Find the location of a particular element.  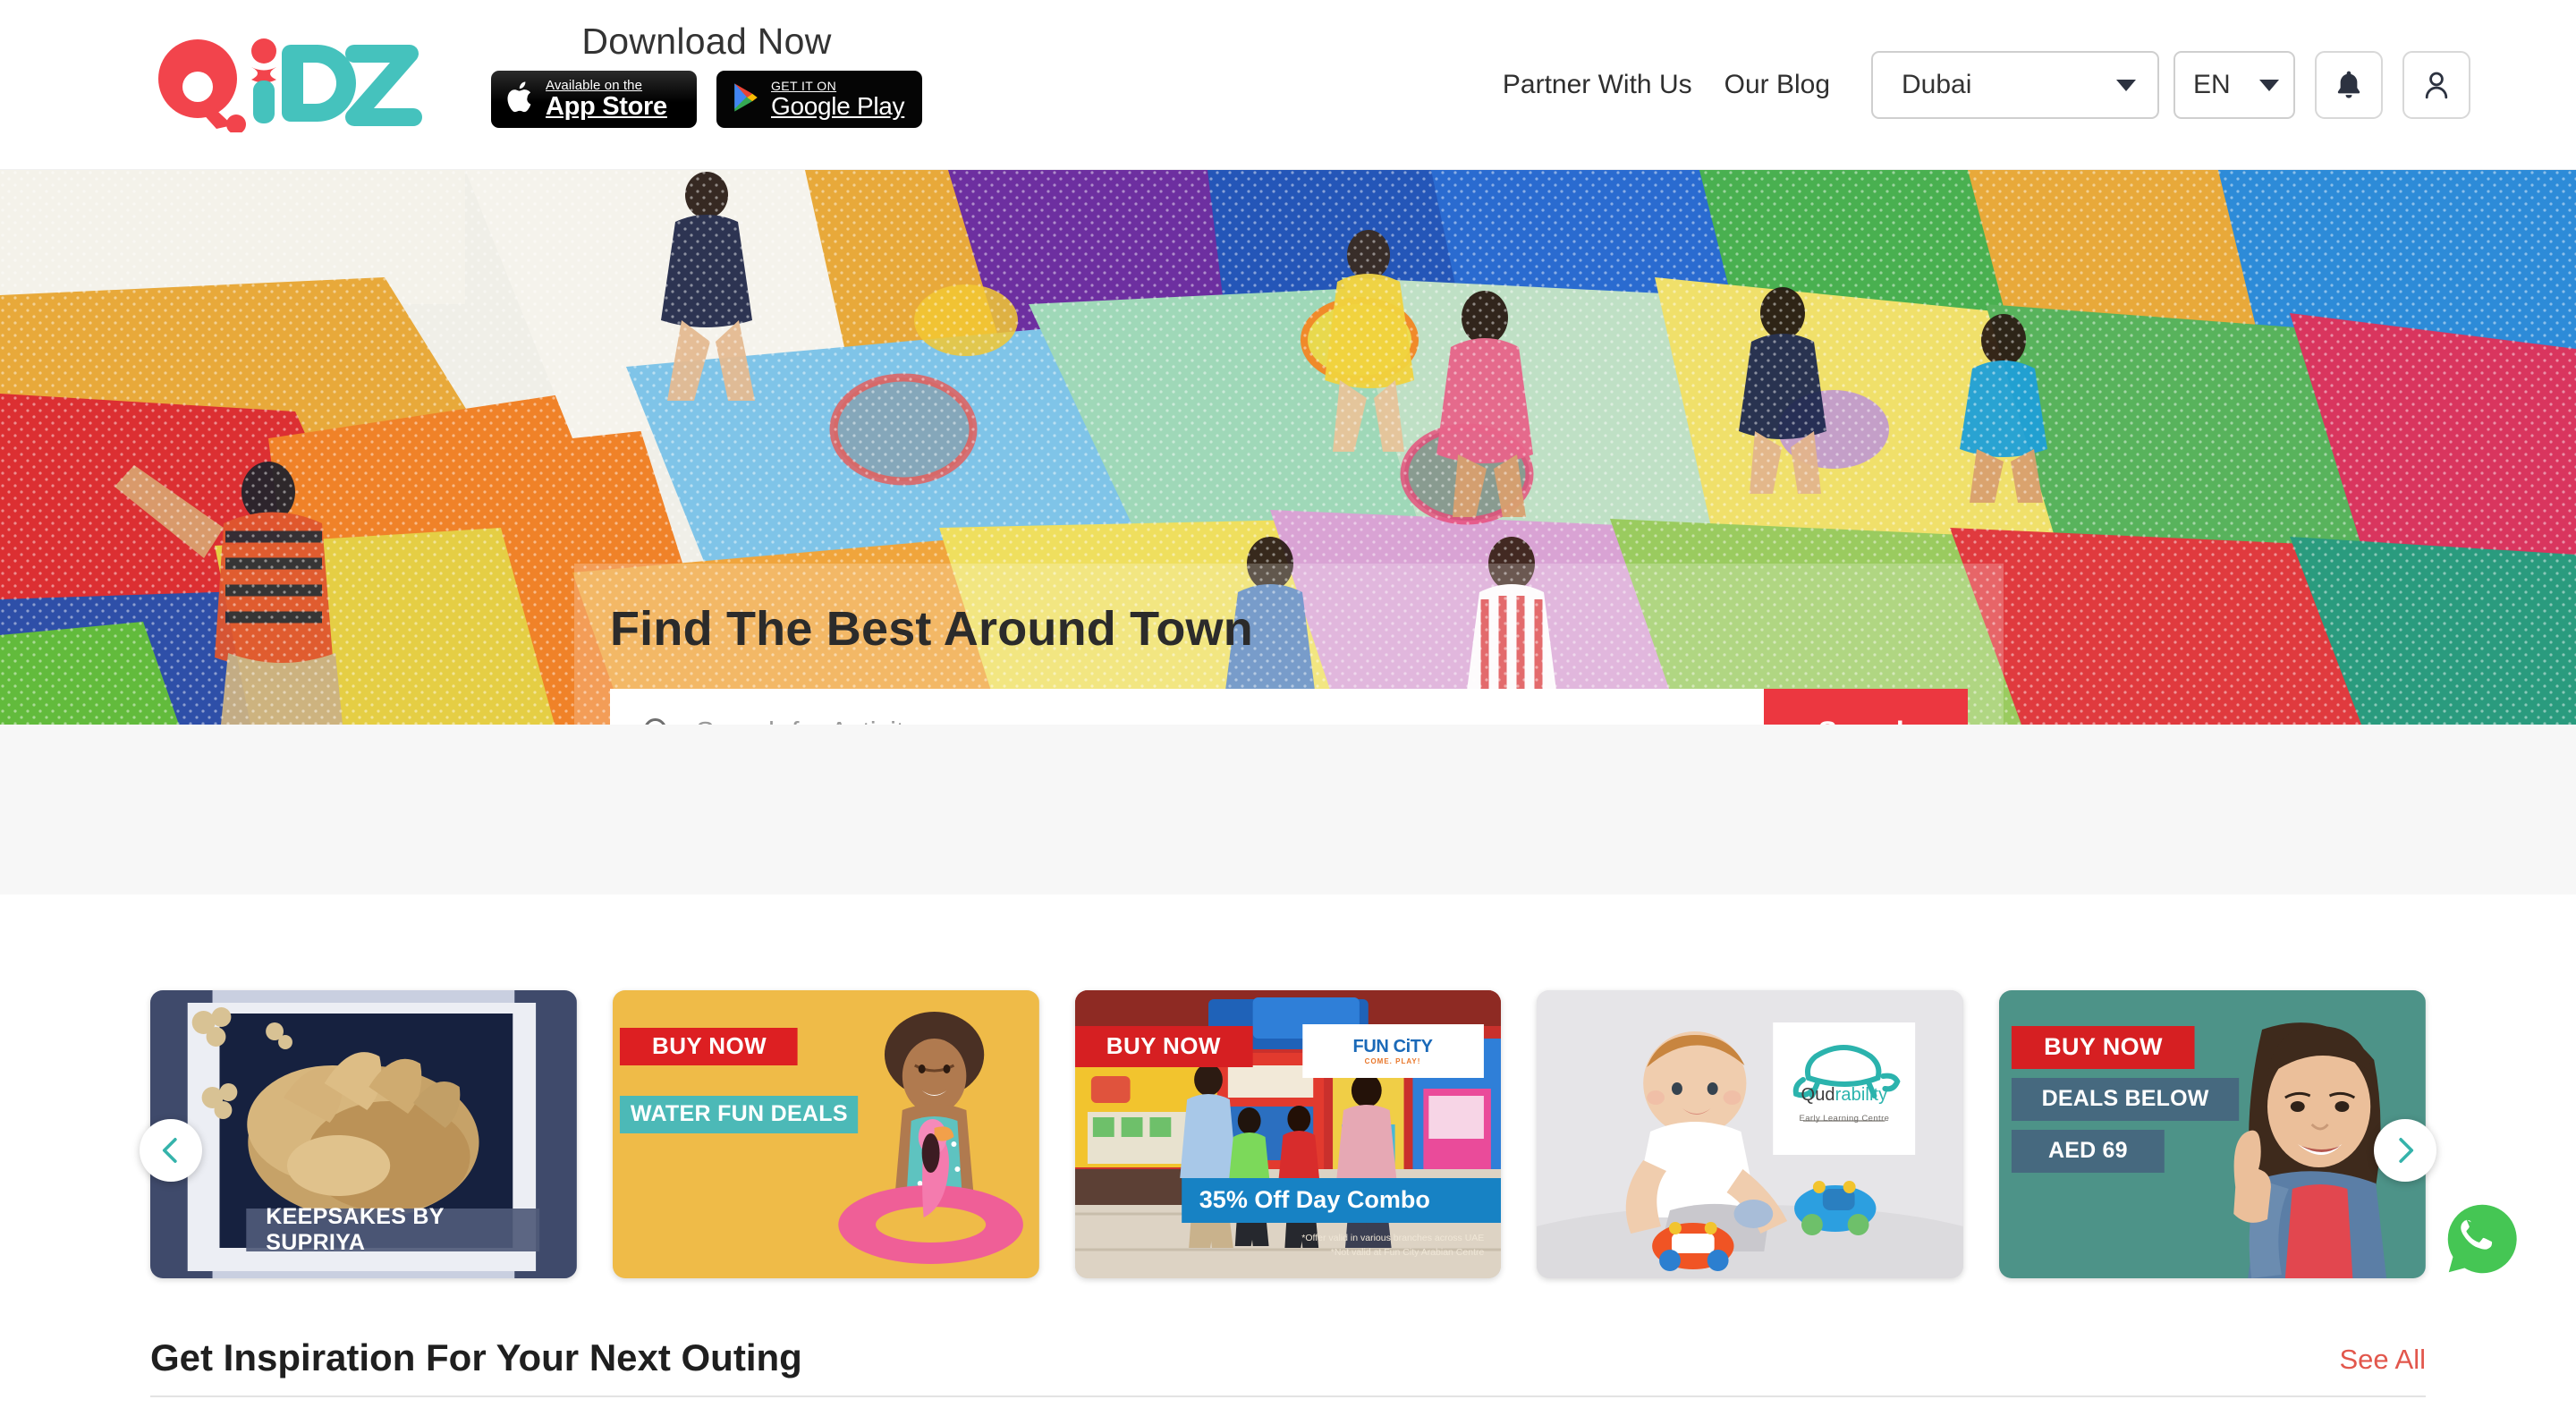

bell-icon is located at coordinates (2348, 84).